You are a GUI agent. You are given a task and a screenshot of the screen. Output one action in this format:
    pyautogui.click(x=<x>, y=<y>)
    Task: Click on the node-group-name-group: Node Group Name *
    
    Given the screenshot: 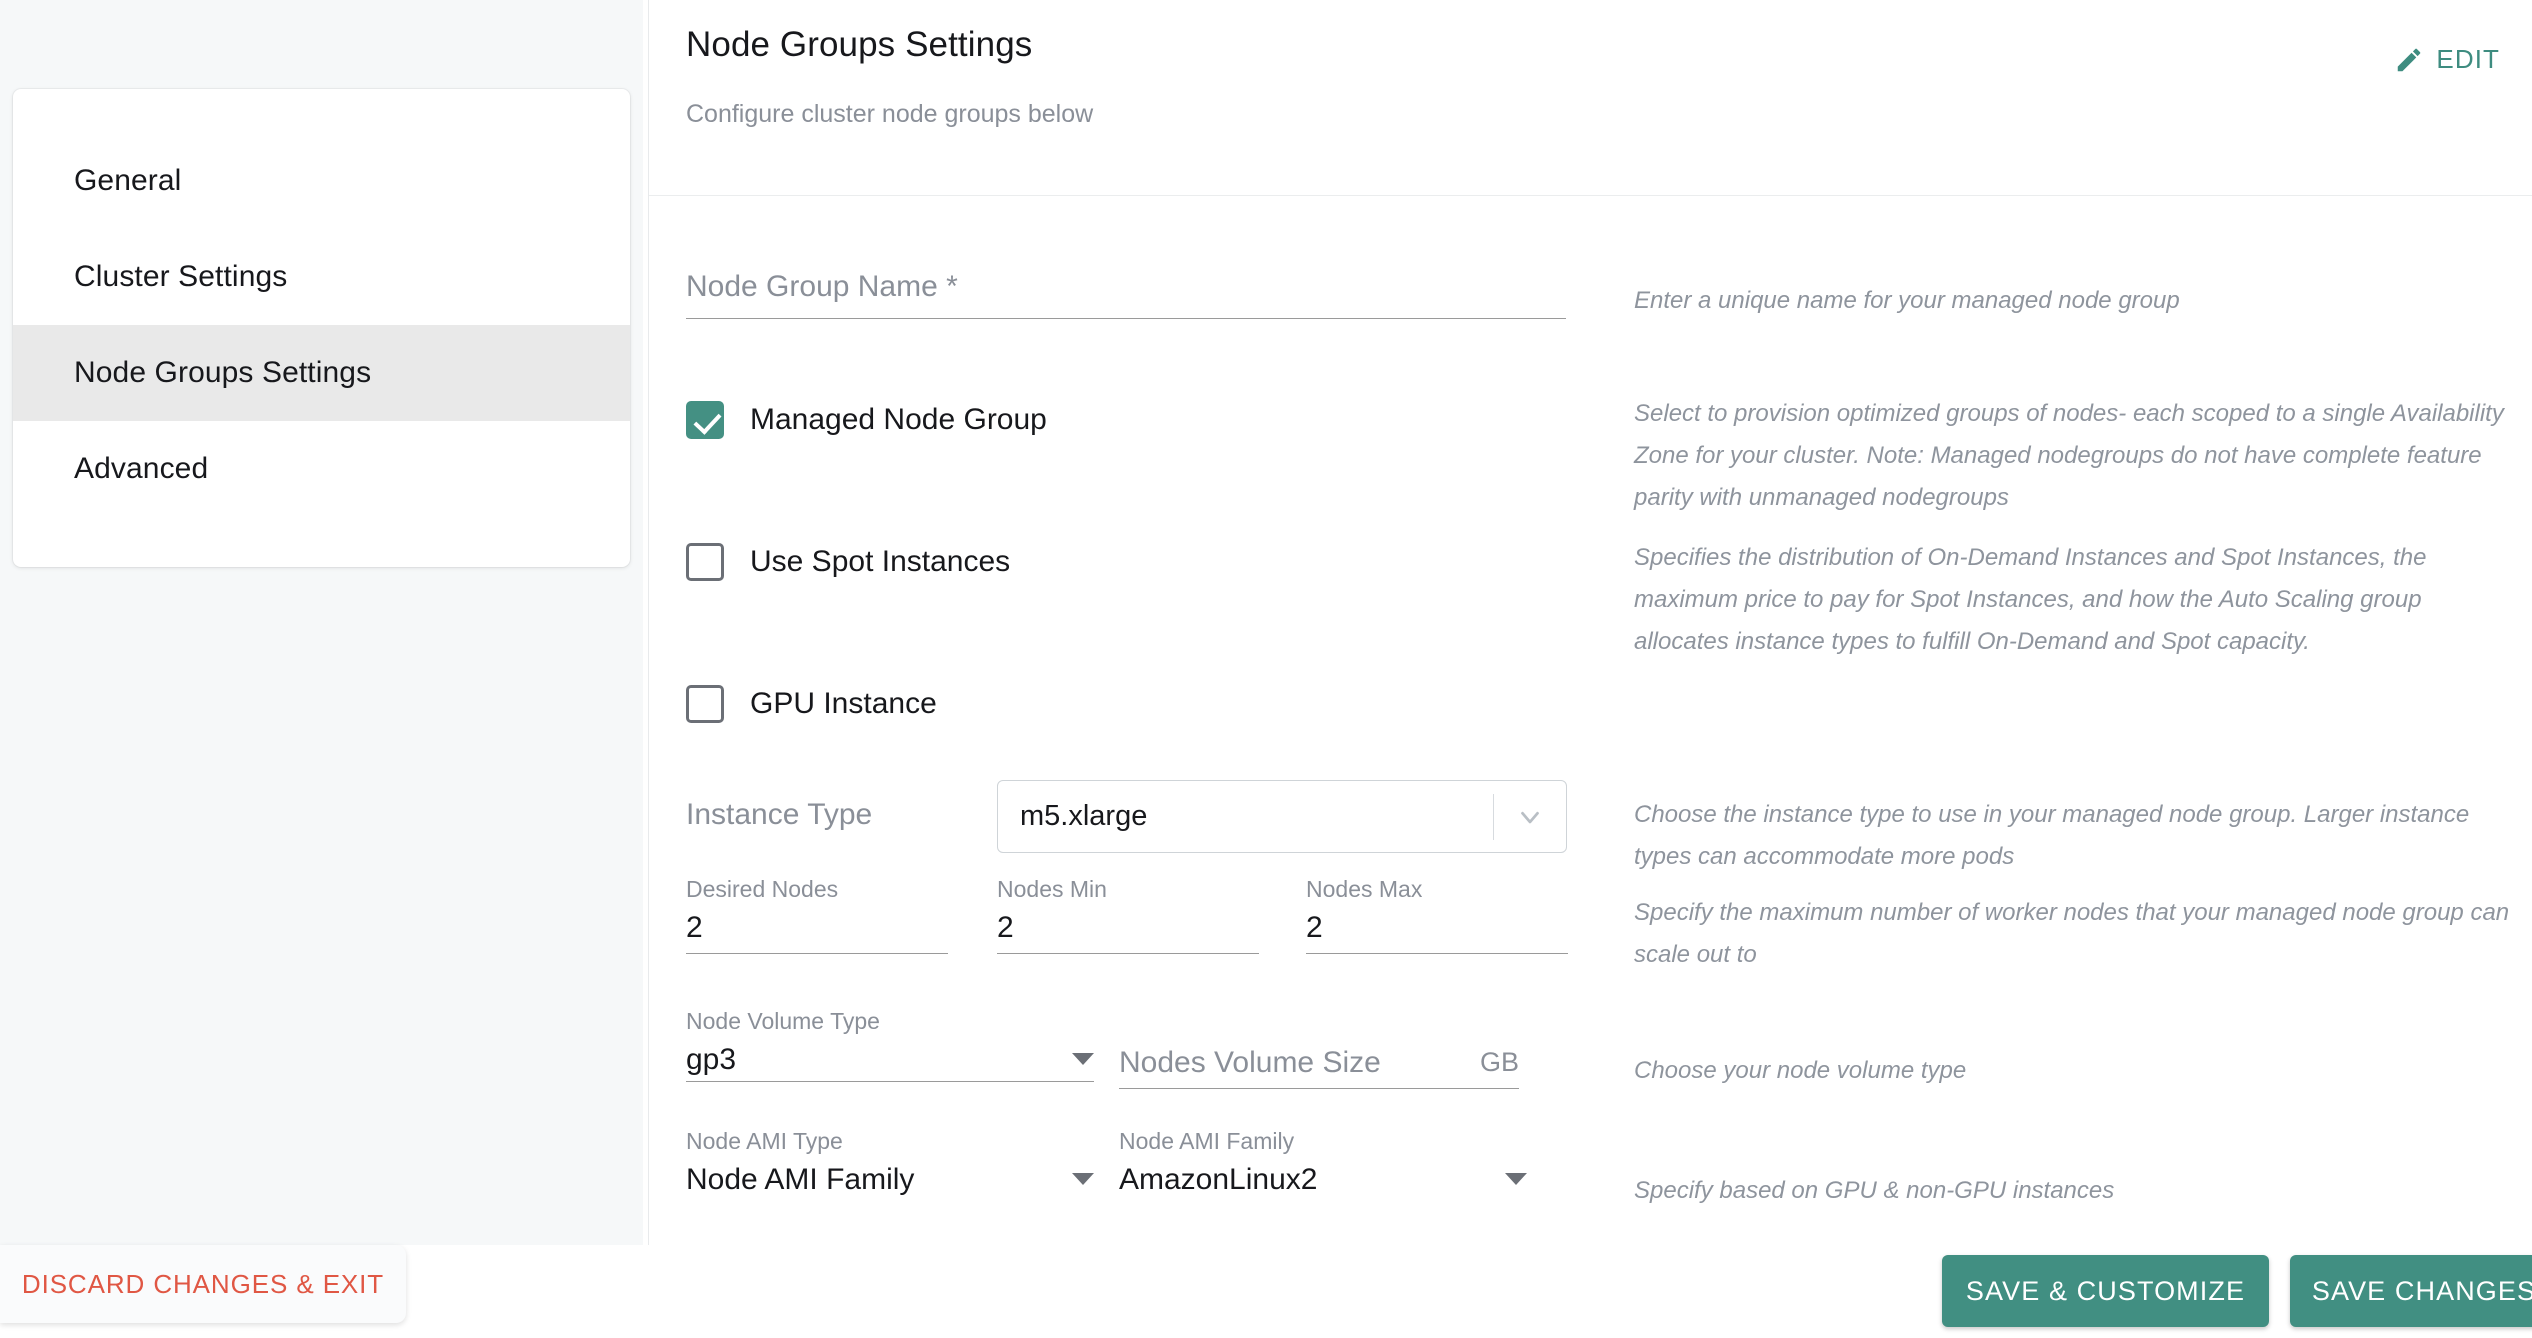 What is the action you would take?
    pyautogui.click(x=1126, y=294)
    